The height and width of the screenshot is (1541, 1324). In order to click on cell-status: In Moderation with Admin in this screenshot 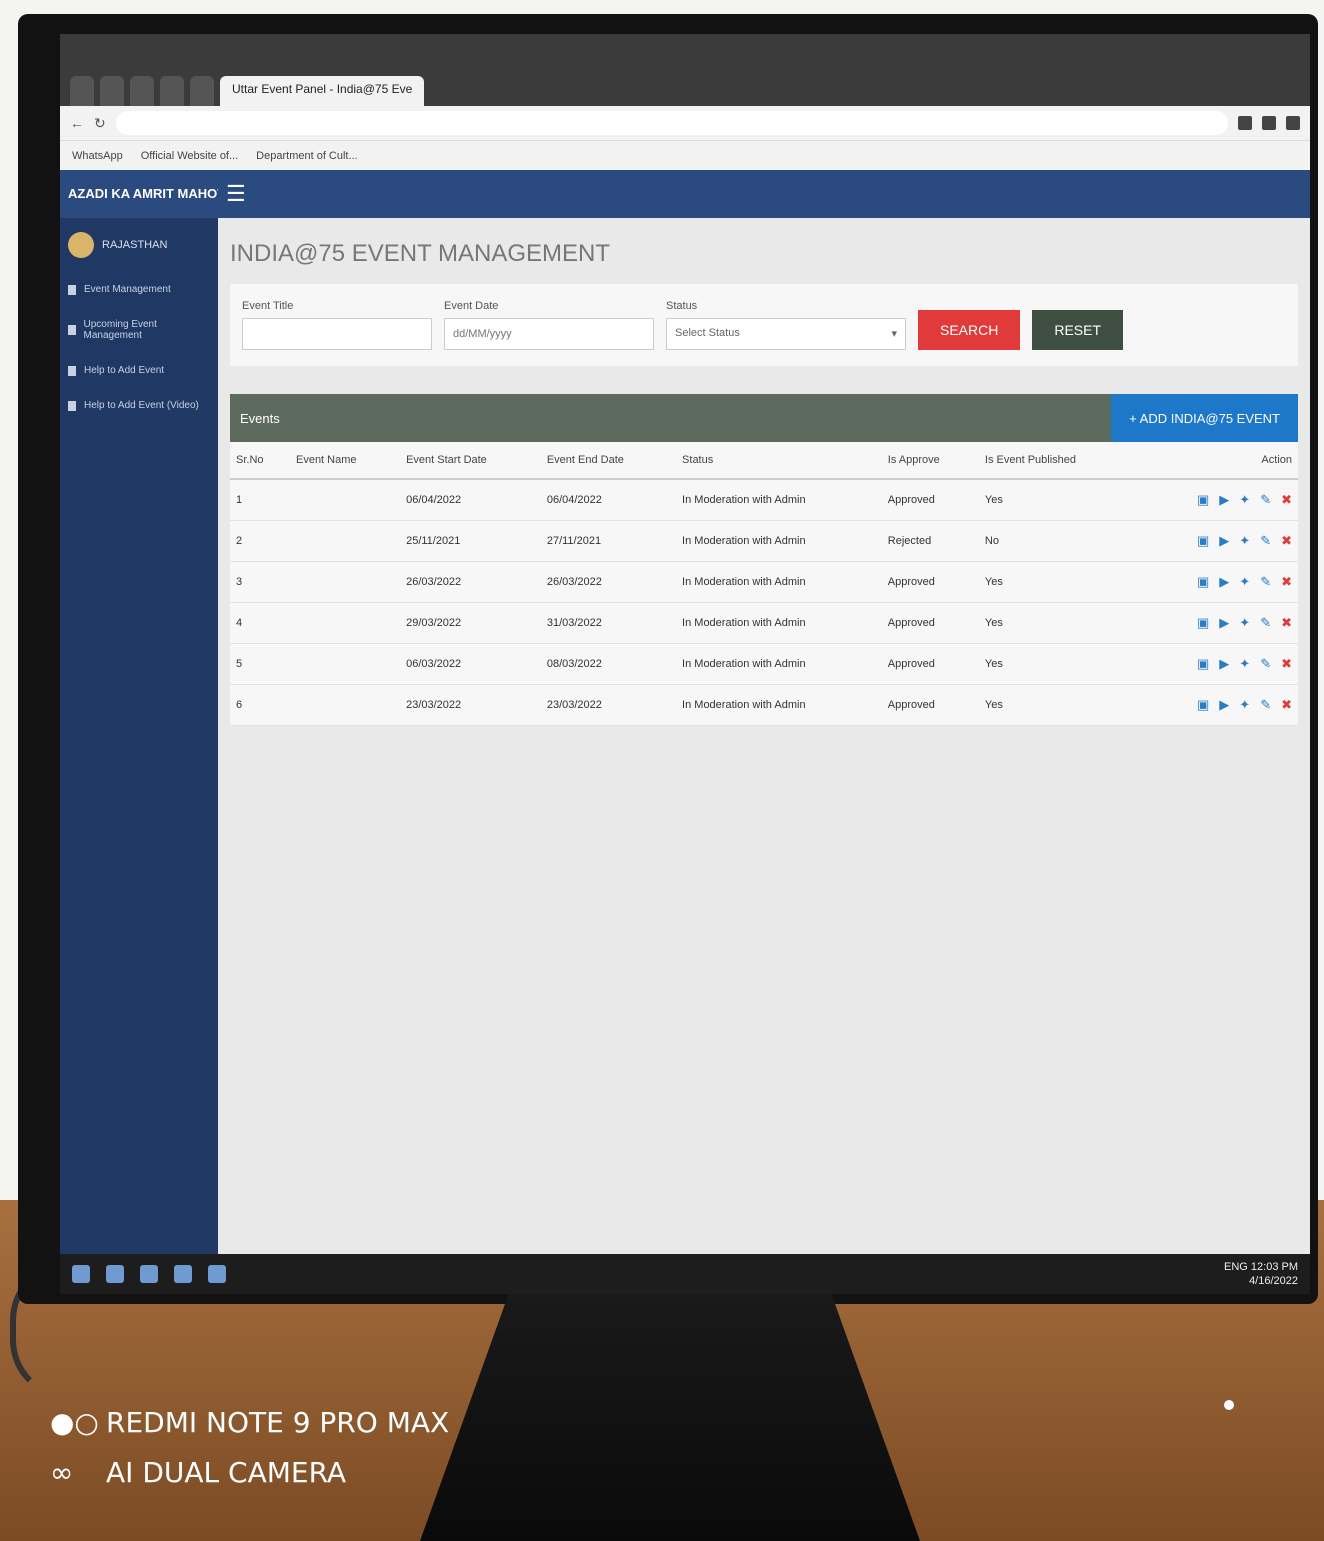, I will do `click(779, 623)`.